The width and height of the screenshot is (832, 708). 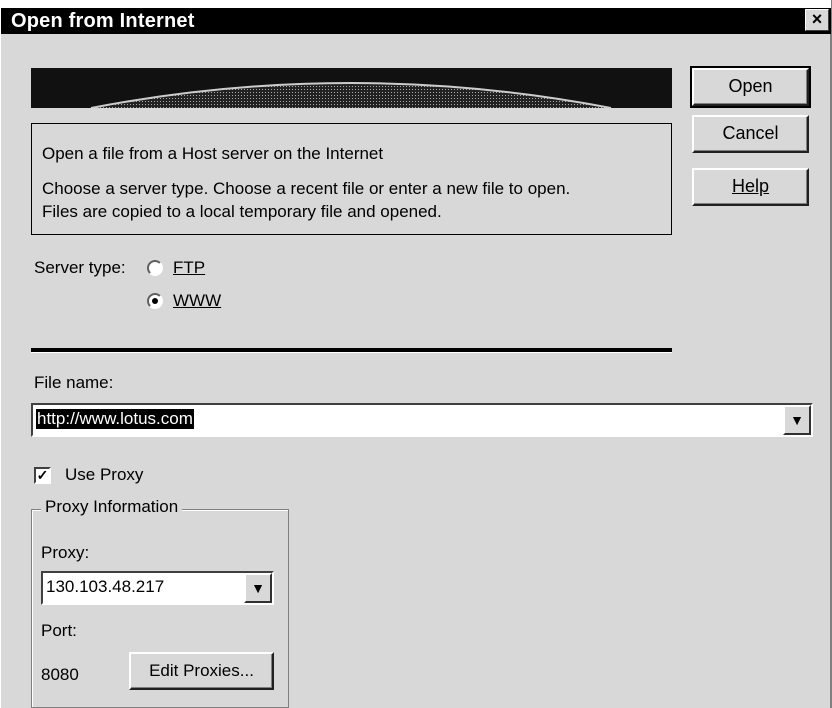 I want to click on file-name-dropdown-button: ▼, so click(x=797, y=420).